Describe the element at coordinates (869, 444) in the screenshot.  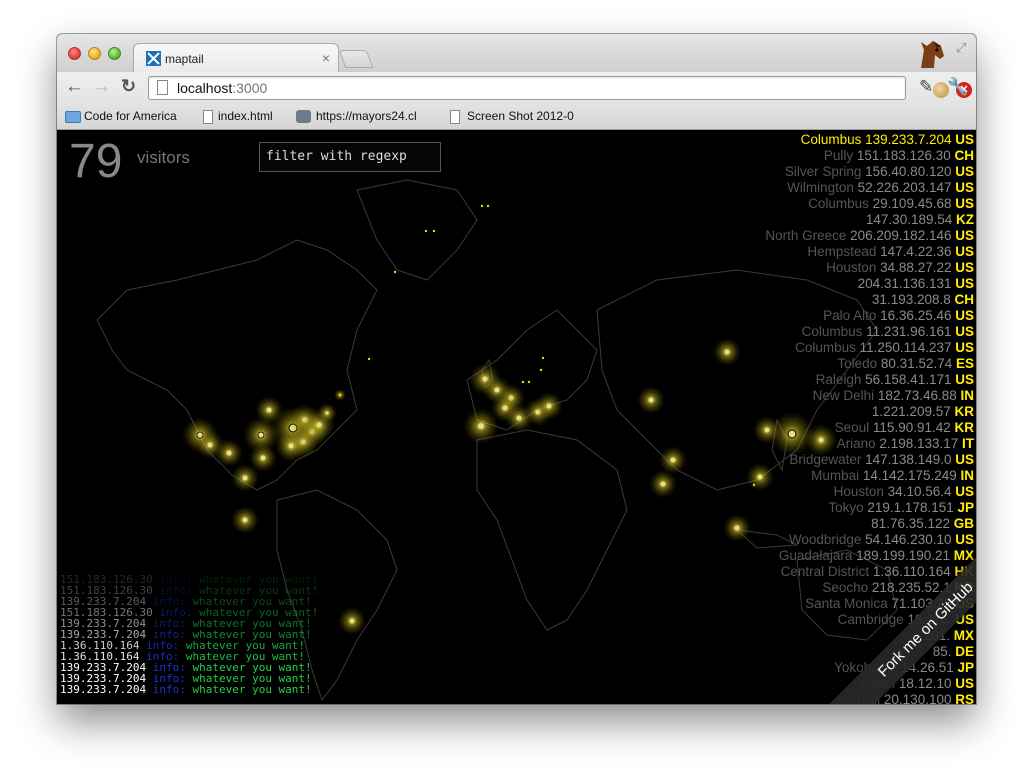
I see `visitor-row: Ariano 2.198.133.17 IT` at that location.